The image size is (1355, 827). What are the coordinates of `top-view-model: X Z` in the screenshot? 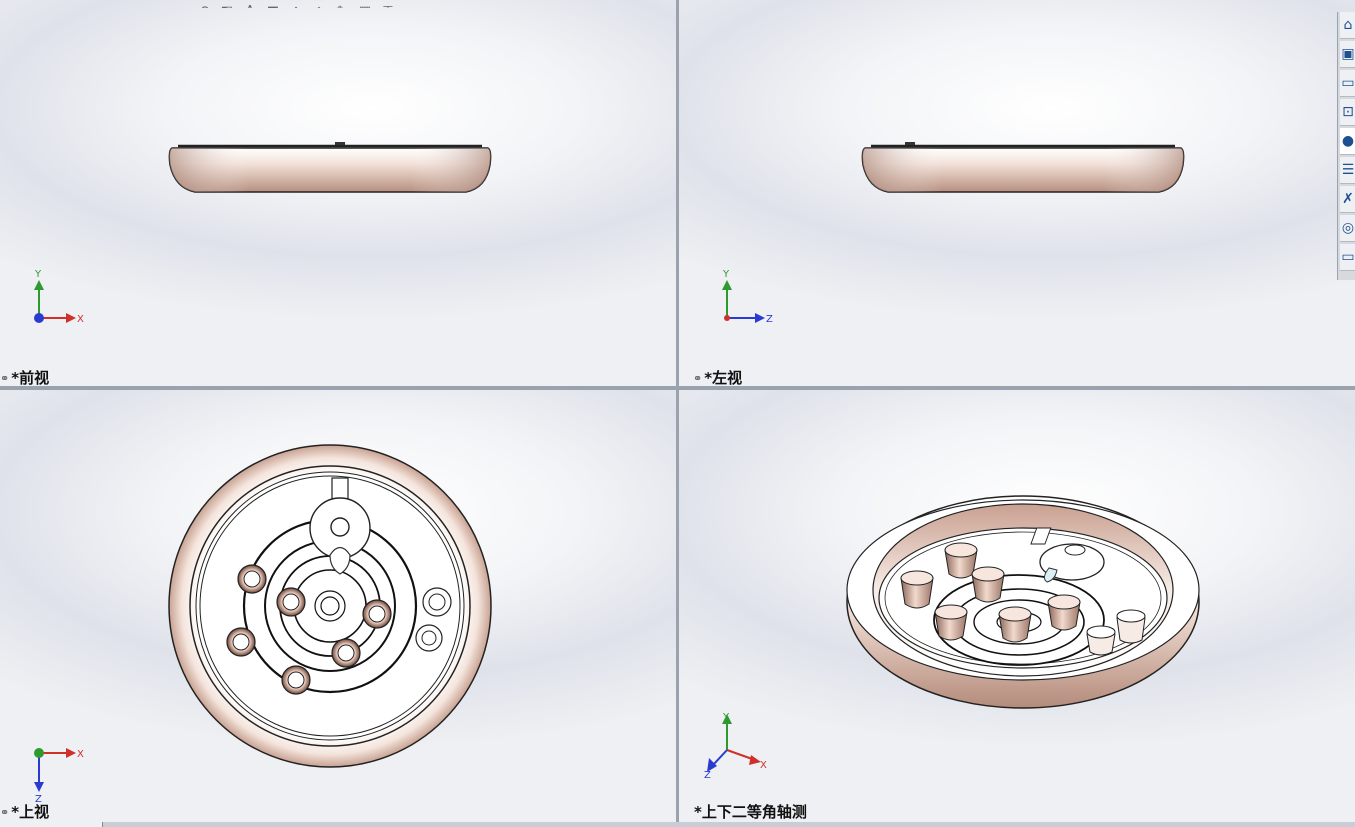 It's located at (263, 624).